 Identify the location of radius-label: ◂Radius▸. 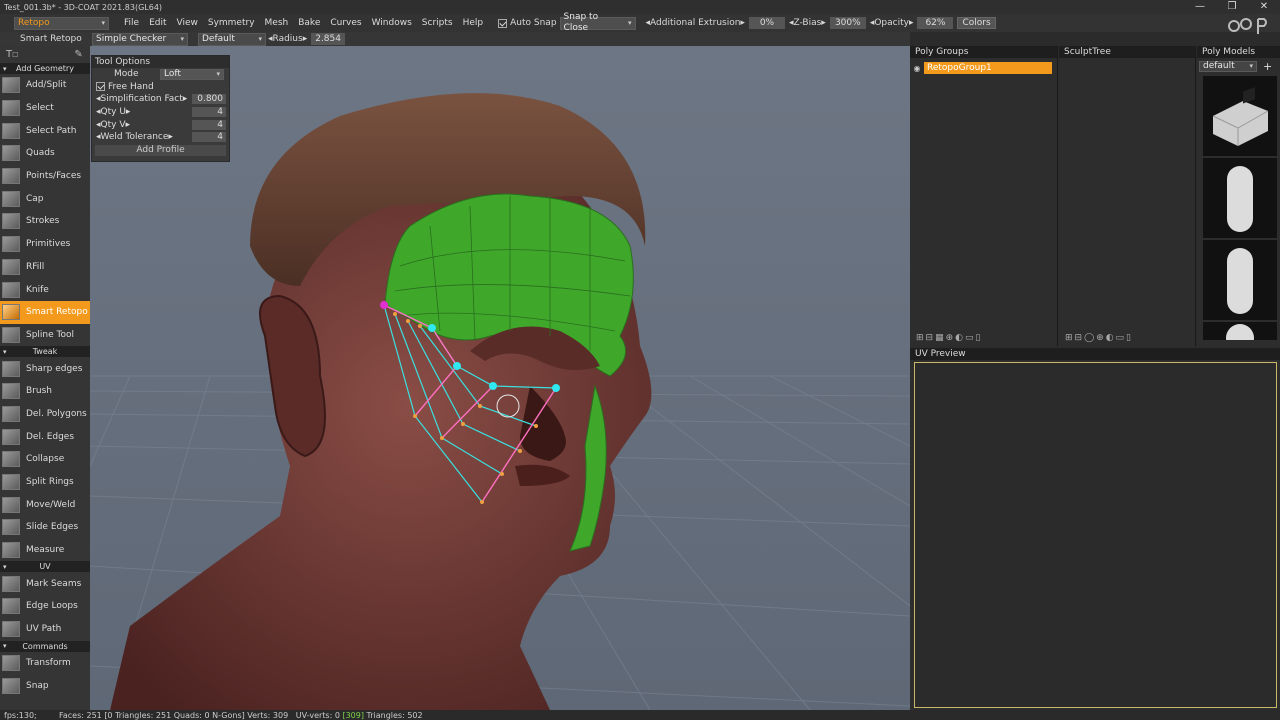
(287, 39).